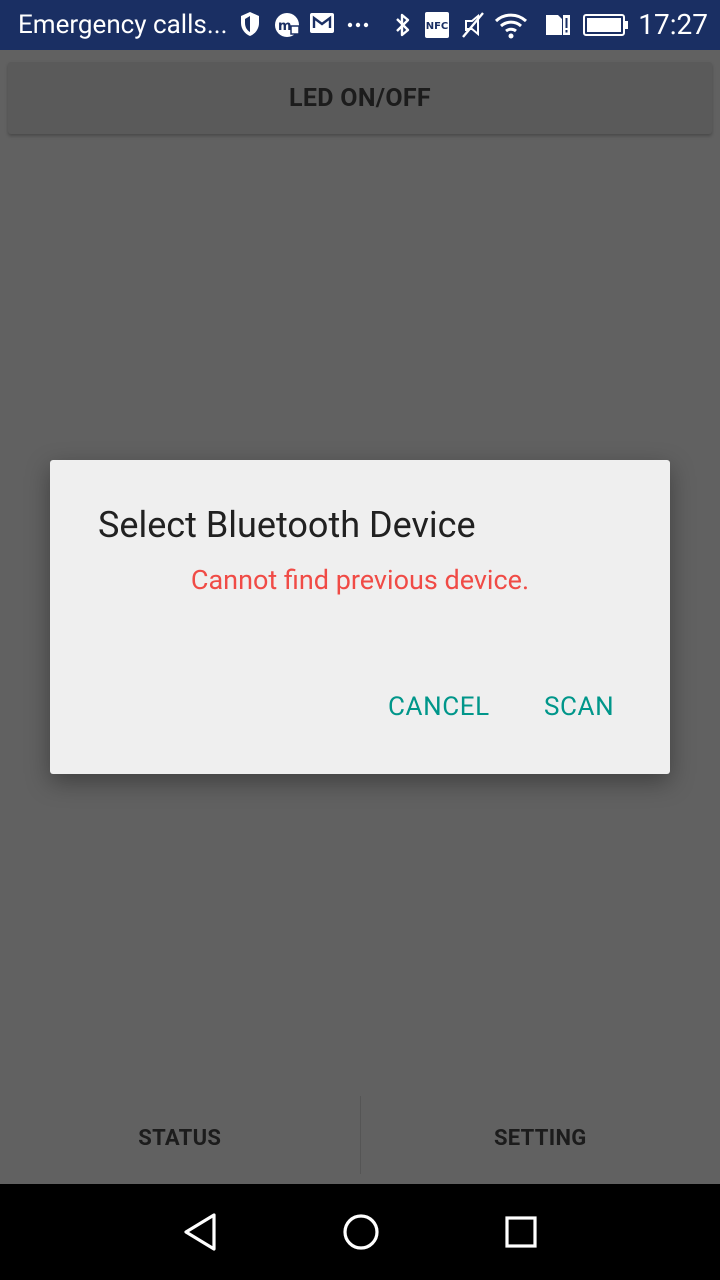 The image size is (720, 1280). I want to click on back-icon, so click(200, 1232).